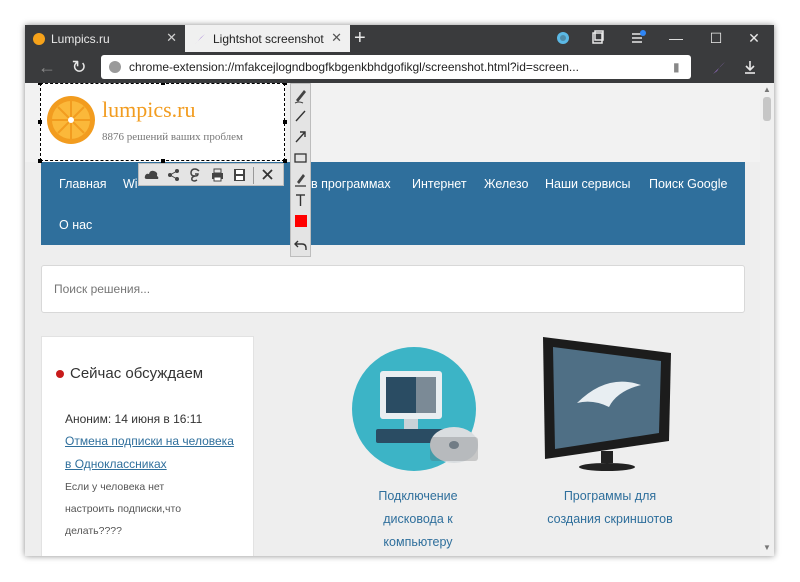 This screenshot has height=582, width=800. Describe the element at coordinates (300, 200) in the screenshot. I see `text-icon` at that location.